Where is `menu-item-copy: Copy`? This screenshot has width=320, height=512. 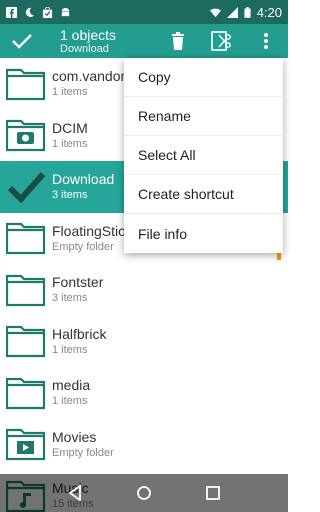
menu-item-copy: Copy is located at coordinates (203, 77).